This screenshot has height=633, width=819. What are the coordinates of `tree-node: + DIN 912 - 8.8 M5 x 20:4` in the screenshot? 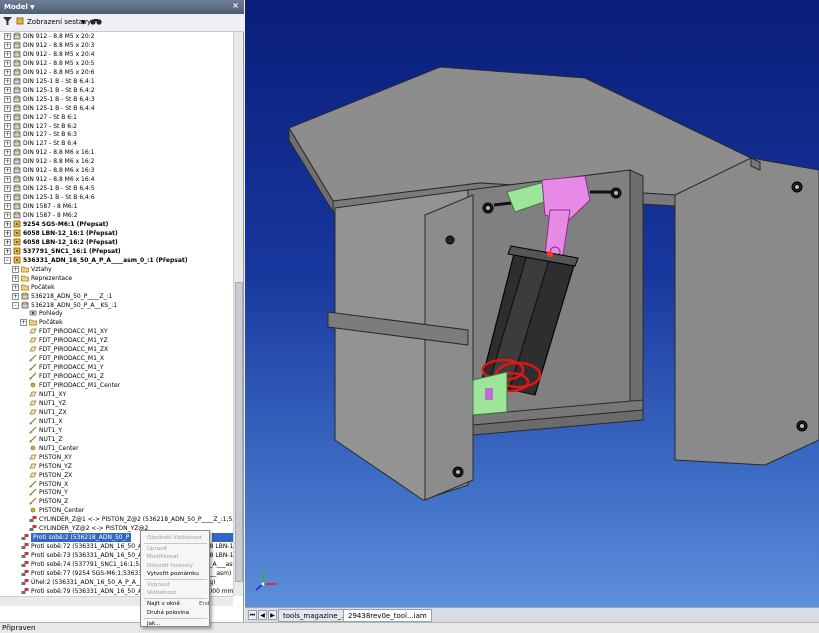 It's located at (116, 54).